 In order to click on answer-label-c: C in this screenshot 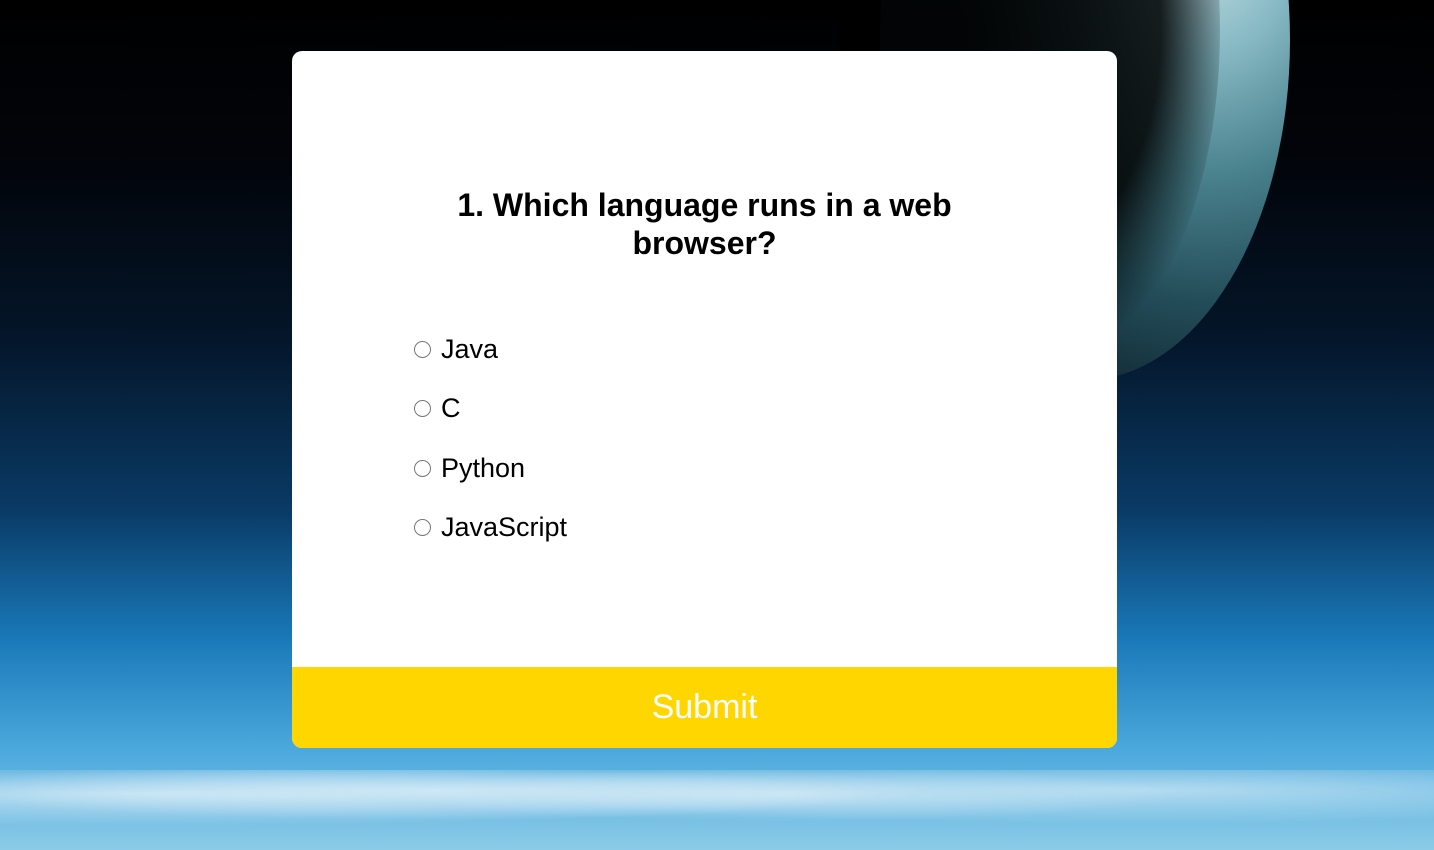, I will do `click(451, 408)`.